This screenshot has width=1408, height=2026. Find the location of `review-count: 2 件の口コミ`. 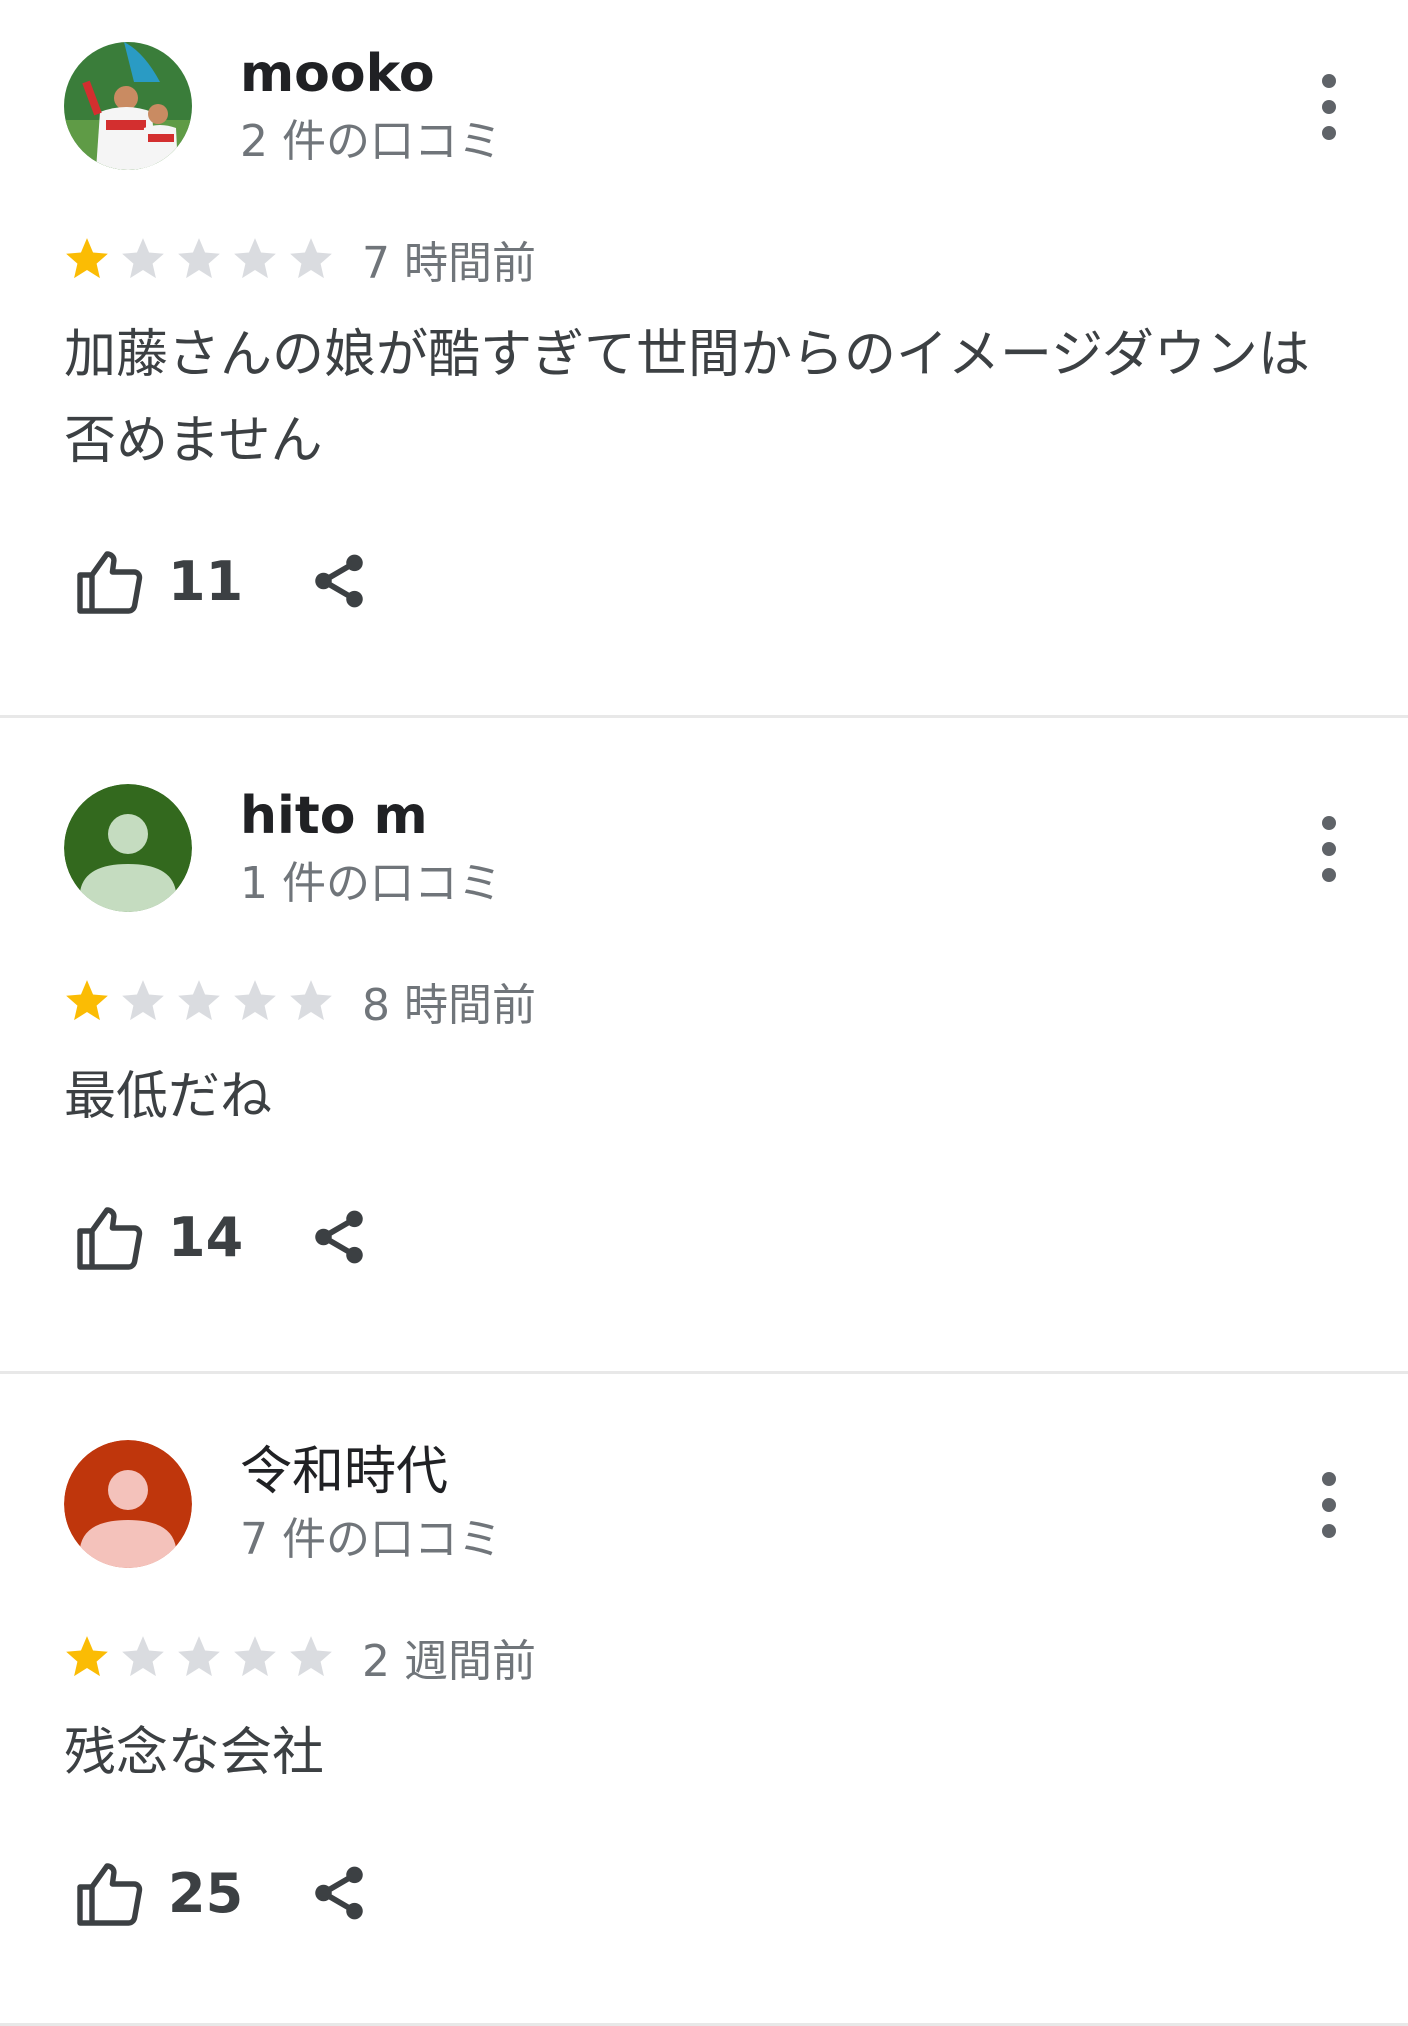

review-count: 2 件の口コミ is located at coordinates (371, 141).